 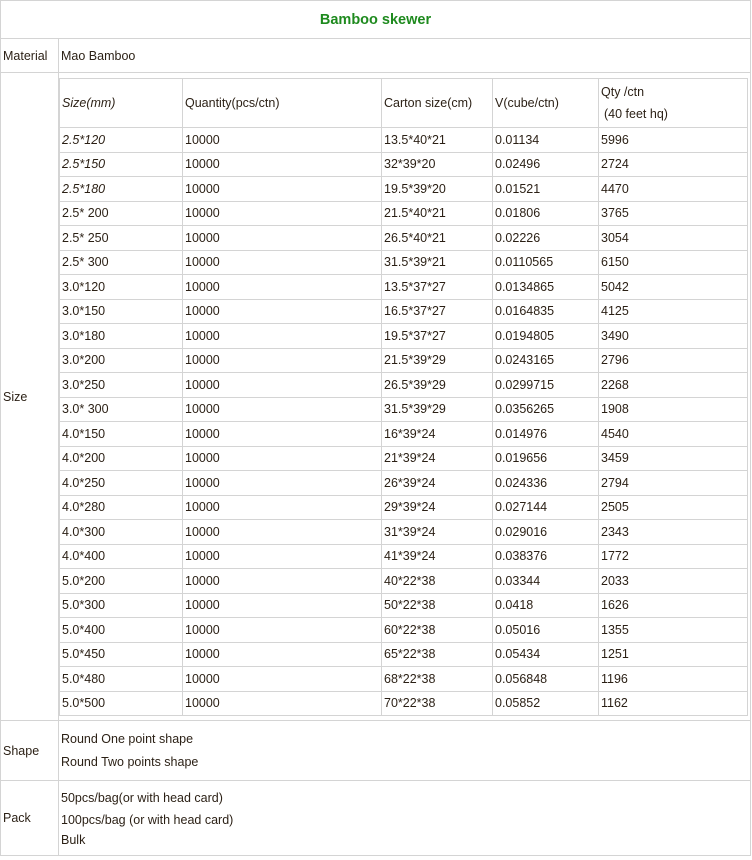 What do you see at coordinates (403, 409) in the screenshot?
I see `table-row: 3.0* 300 10000 31.5*39*29 0.0356265 1908` at bounding box center [403, 409].